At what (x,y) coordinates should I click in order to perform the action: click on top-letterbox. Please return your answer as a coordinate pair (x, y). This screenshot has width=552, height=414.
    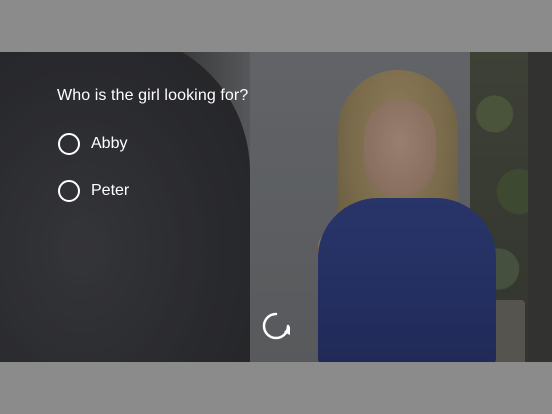
    Looking at the image, I should click on (276, 26).